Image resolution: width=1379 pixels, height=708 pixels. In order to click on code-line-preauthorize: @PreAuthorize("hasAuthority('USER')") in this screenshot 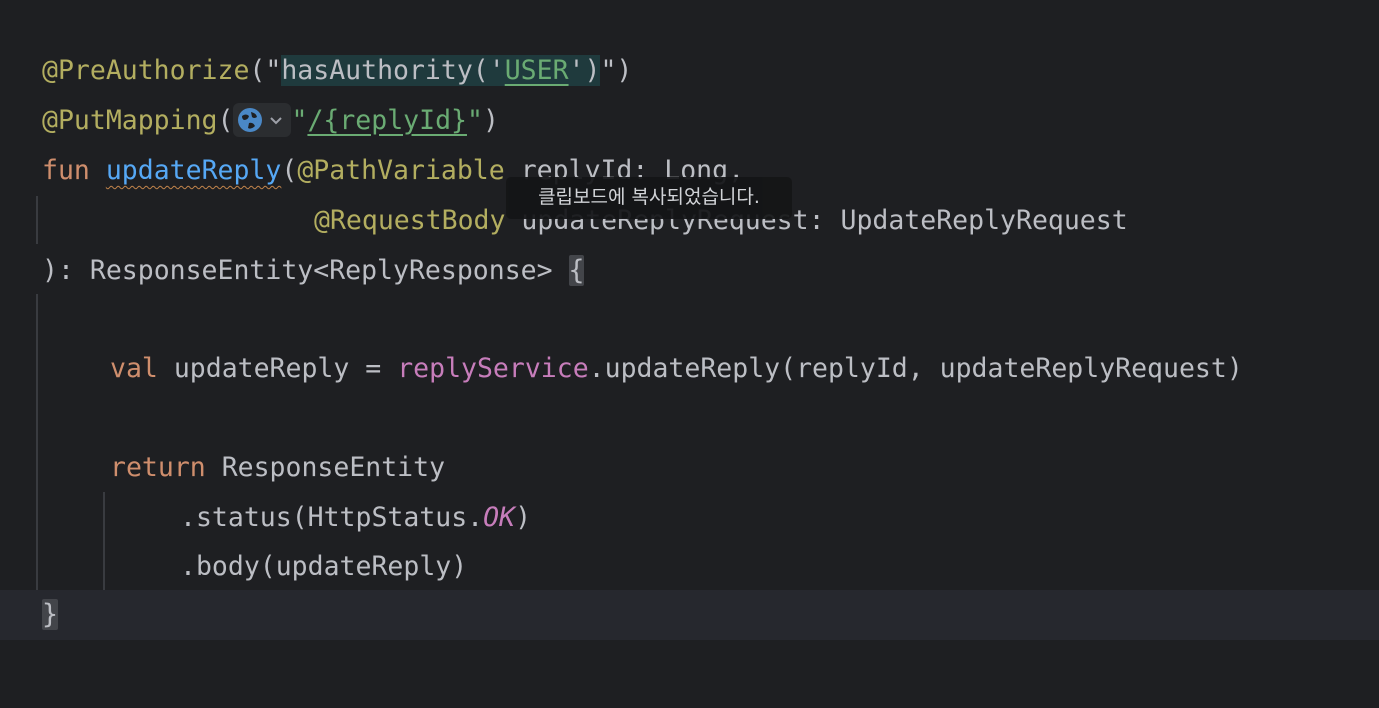, I will do `click(337, 71)`.